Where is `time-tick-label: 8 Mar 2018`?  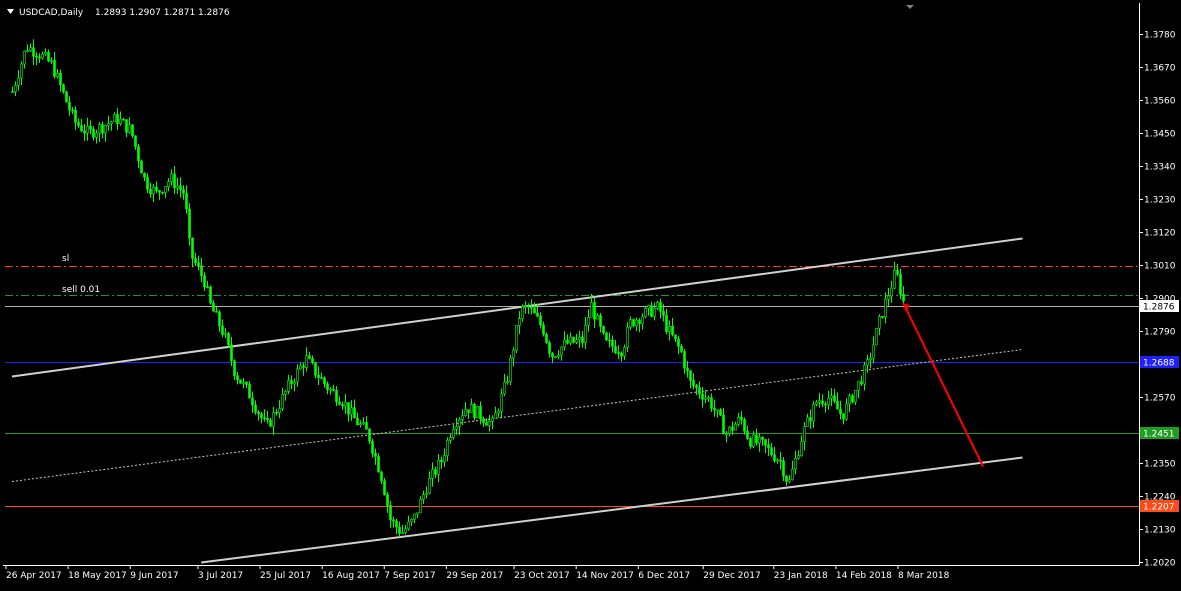 time-tick-label: 8 Mar 2018 is located at coordinates (924, 576).